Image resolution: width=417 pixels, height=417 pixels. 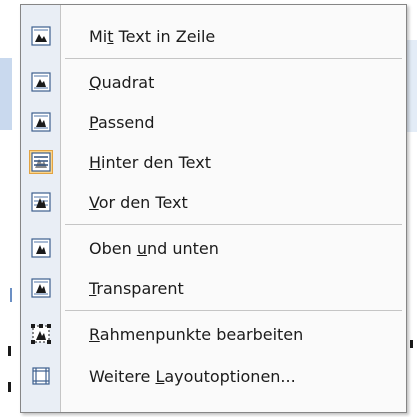 I want to click on menu-item-tight: Passend, so click(x=213, y=122).